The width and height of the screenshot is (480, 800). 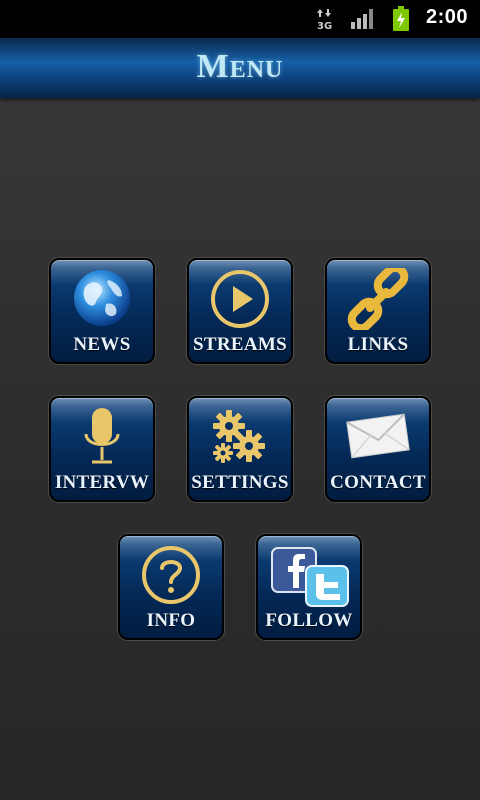 What do you see at coordinates (102, 482) in the screenshot?
I see `interview-label: INTERVW` at bounding box center [102, 482].